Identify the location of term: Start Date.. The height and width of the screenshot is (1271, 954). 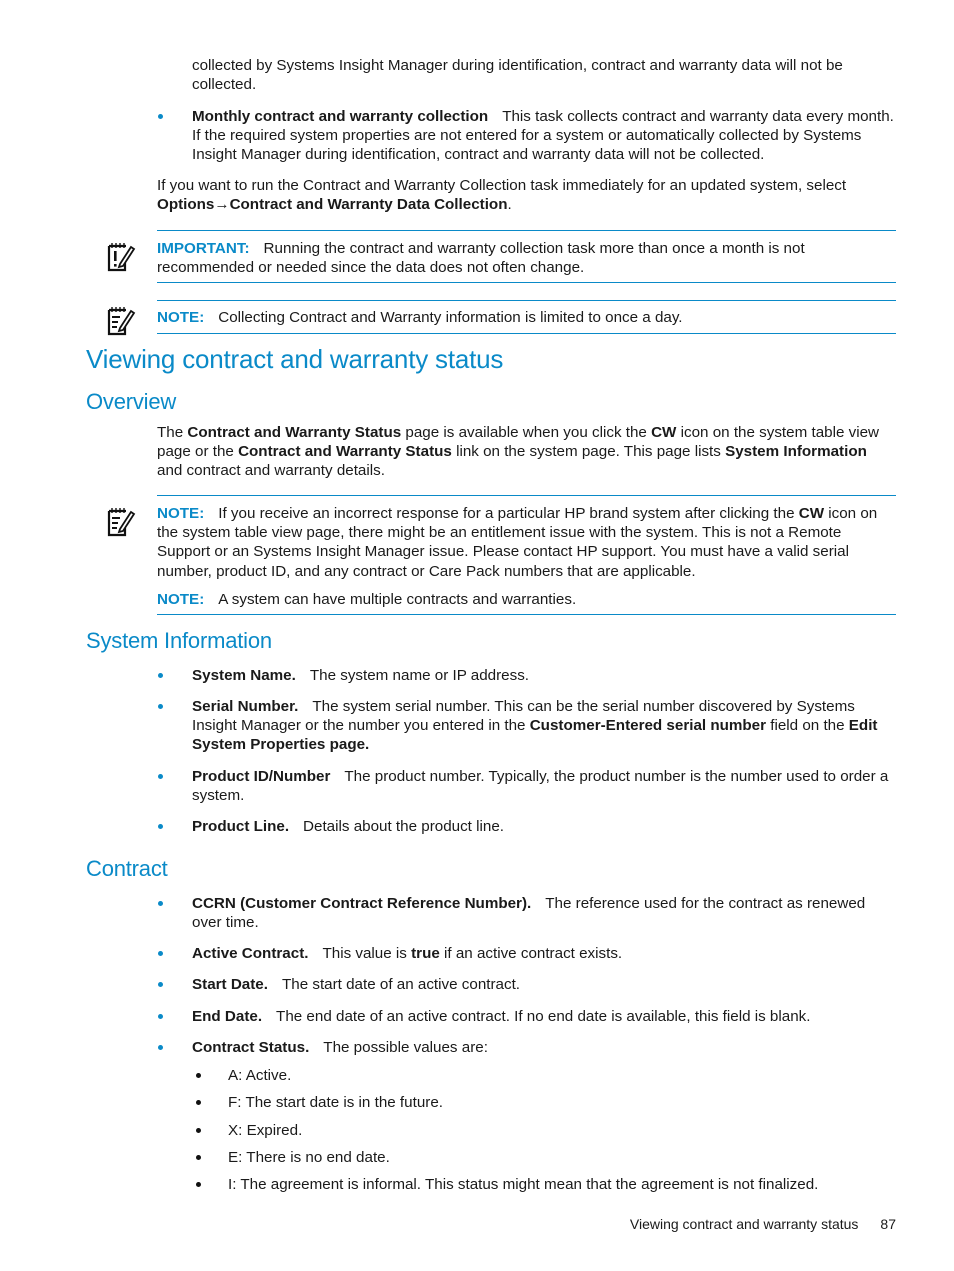
(230, 984).